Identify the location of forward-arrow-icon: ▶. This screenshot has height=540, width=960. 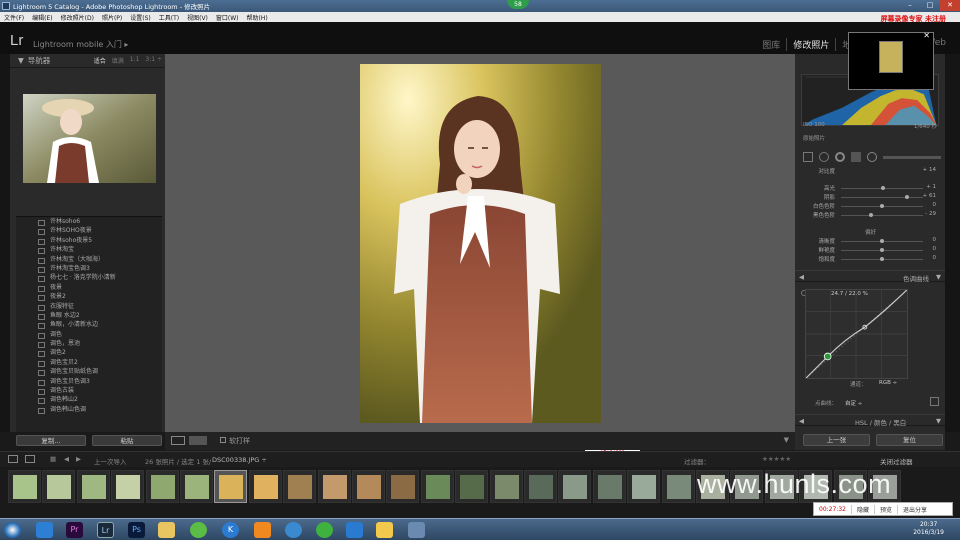
(78, 459).